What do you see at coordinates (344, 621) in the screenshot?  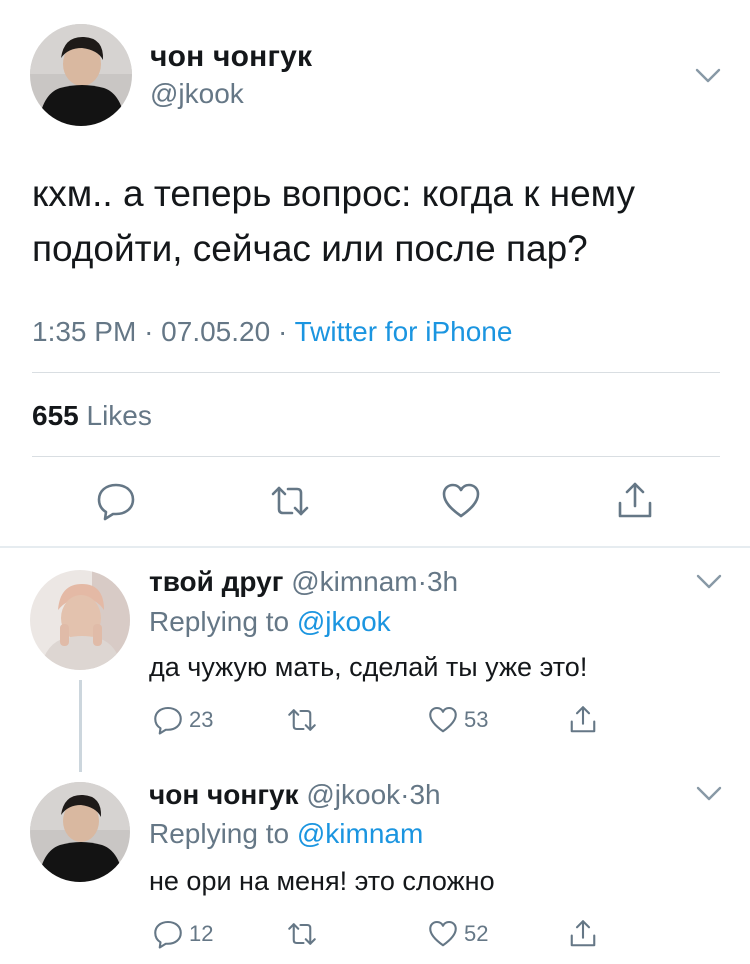 I see `replying-to-handle: @jkook` at bounding box center [344, 621].